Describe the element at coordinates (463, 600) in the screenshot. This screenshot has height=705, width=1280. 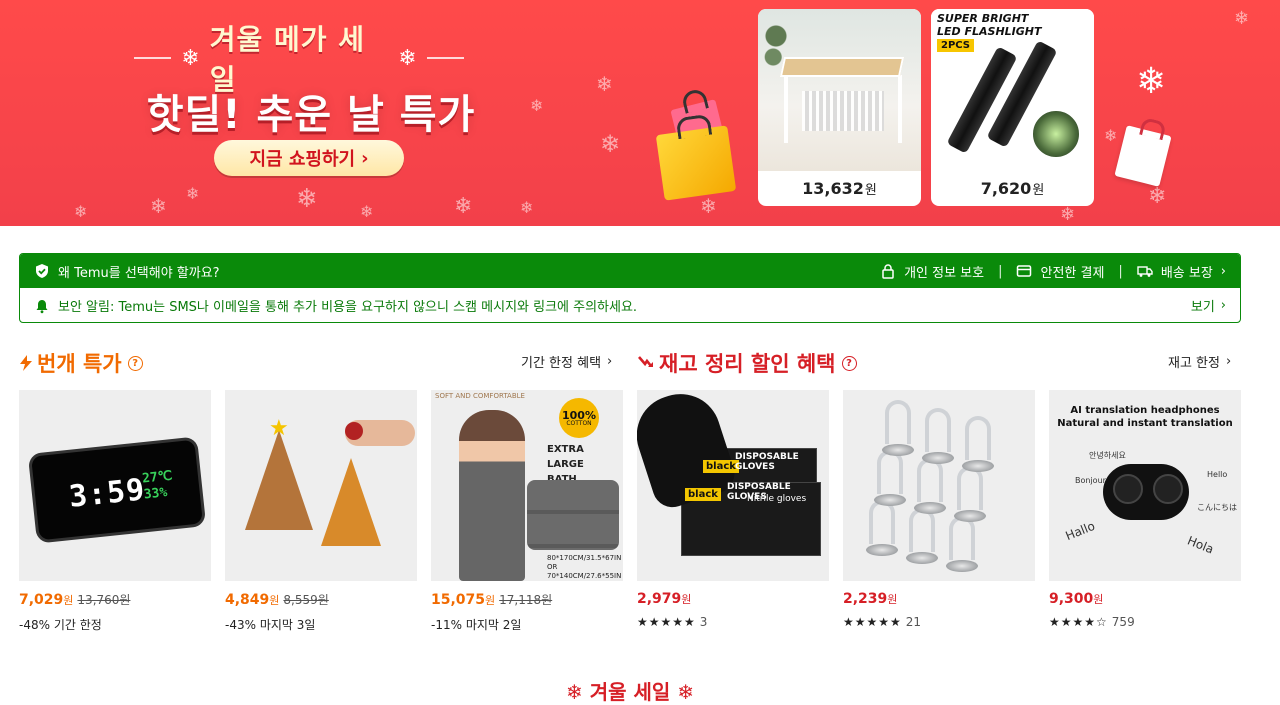
I see `product-price: 15,075원` at that location.